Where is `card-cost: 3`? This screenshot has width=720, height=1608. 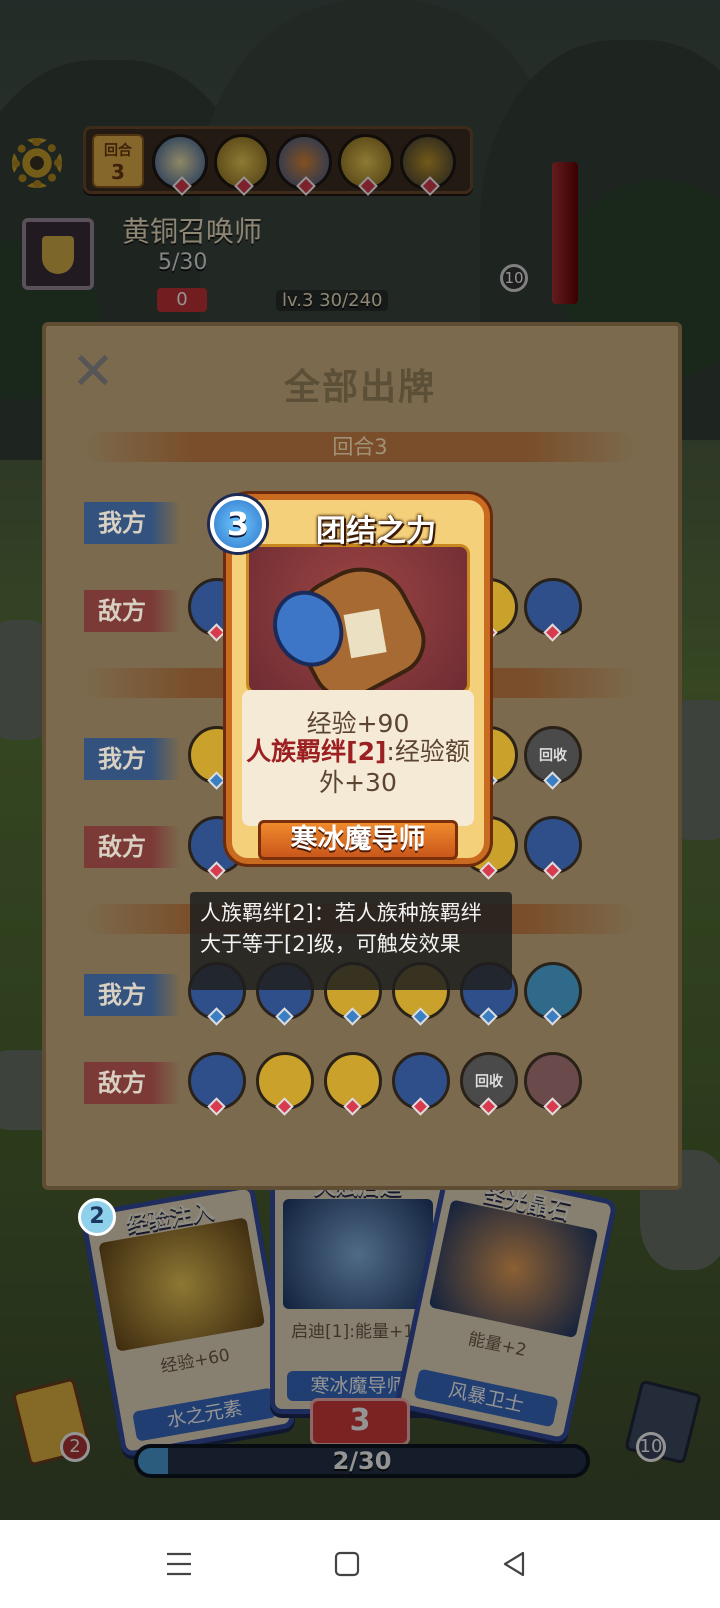 card-cost: 3 is located at coordinates (238, 524).